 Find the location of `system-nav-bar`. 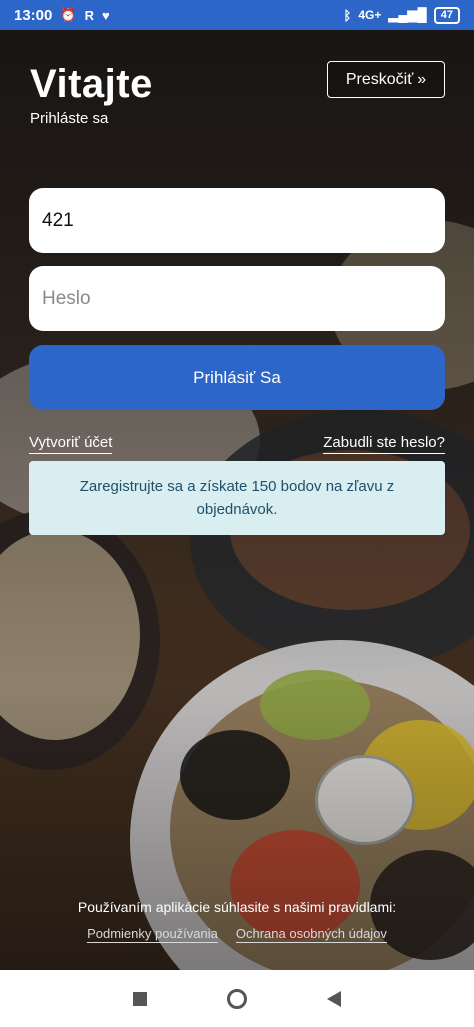

system-nav-bar is located at coordinates (237, 998).